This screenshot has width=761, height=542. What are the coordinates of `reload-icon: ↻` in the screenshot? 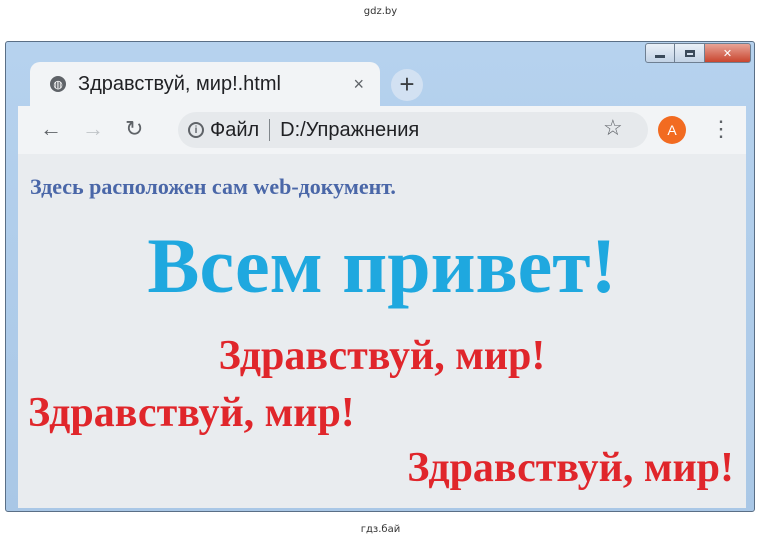 It's located at (134, 129).